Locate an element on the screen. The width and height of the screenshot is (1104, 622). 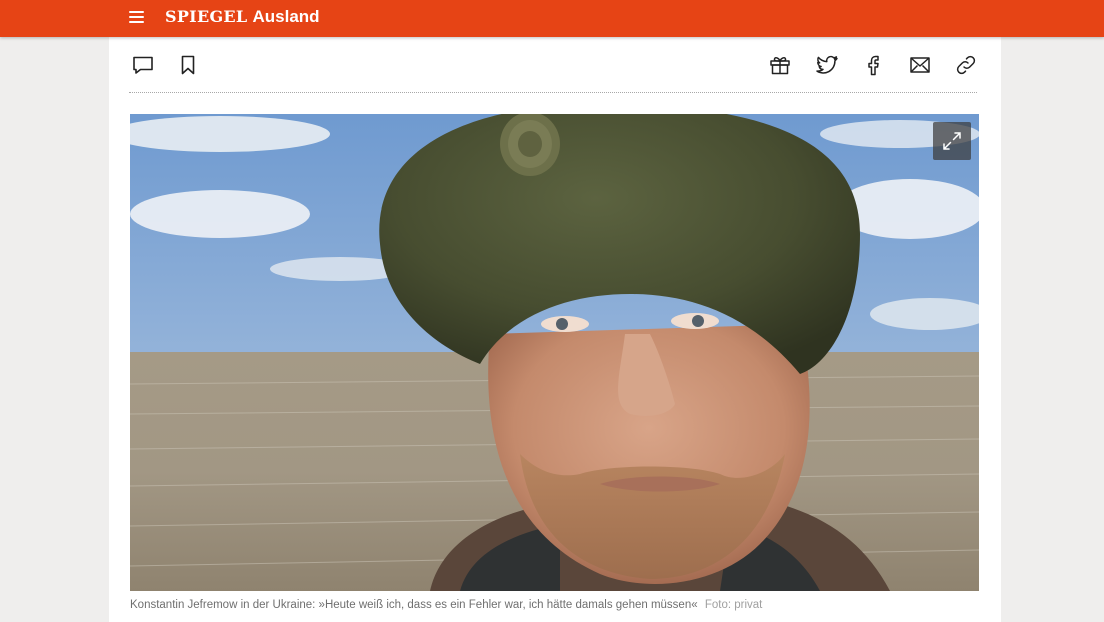
bookmark-icon is located at coordinates (188, 65).